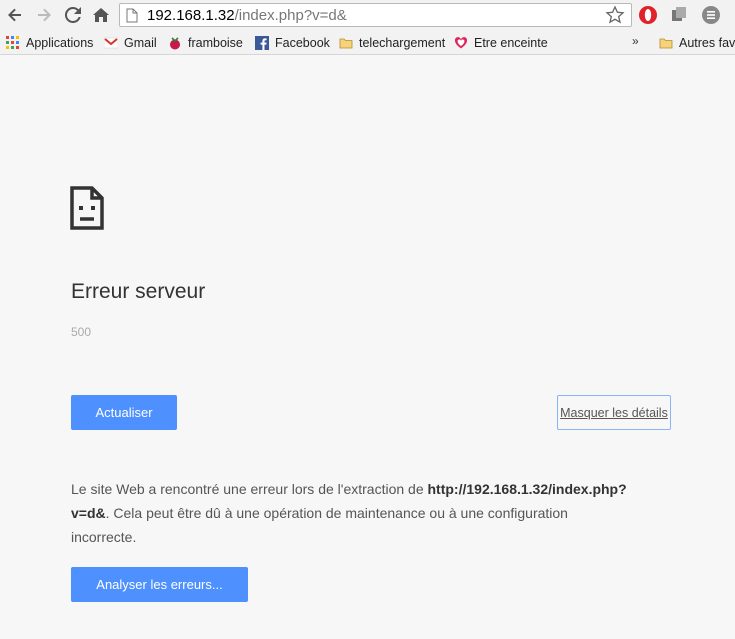  I want to click on back-button, so click(15, 15).